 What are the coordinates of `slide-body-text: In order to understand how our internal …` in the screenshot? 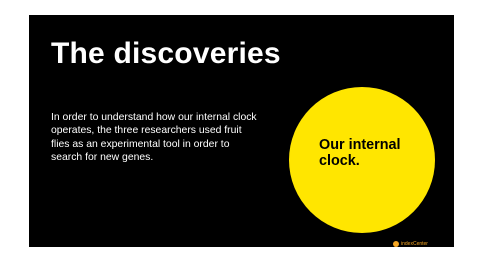 It's located at (171, 138).